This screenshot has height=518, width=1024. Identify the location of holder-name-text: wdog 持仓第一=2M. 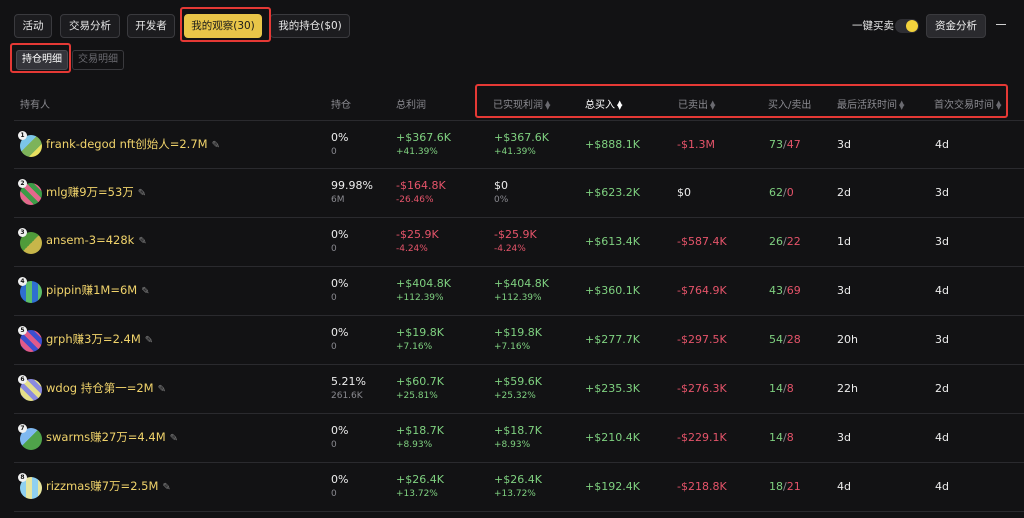
(100, 388).